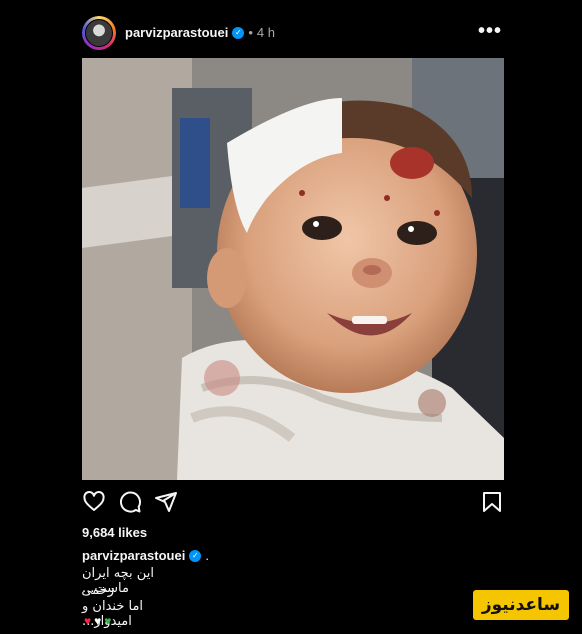 The image size is (582, 634). What do you see at coordinates (166, 502) in the screenshot?
I see `send-icon` at bounding box center [166, 502].